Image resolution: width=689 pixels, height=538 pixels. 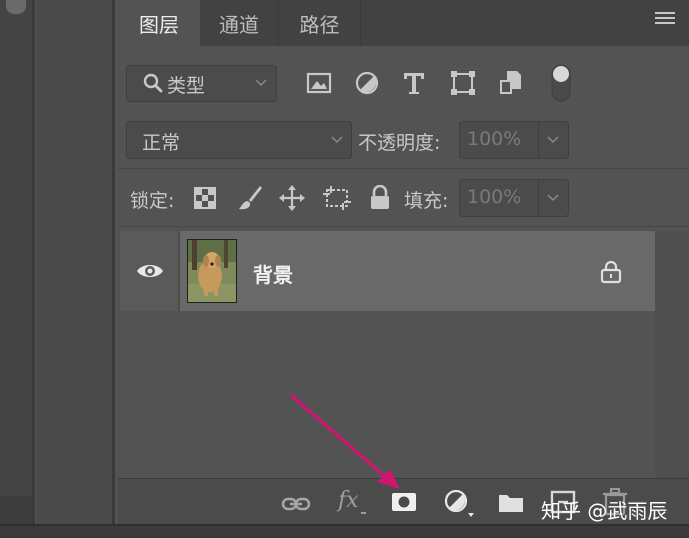 I want to click on dock-bottom-cell, so click(x=16, y=511).